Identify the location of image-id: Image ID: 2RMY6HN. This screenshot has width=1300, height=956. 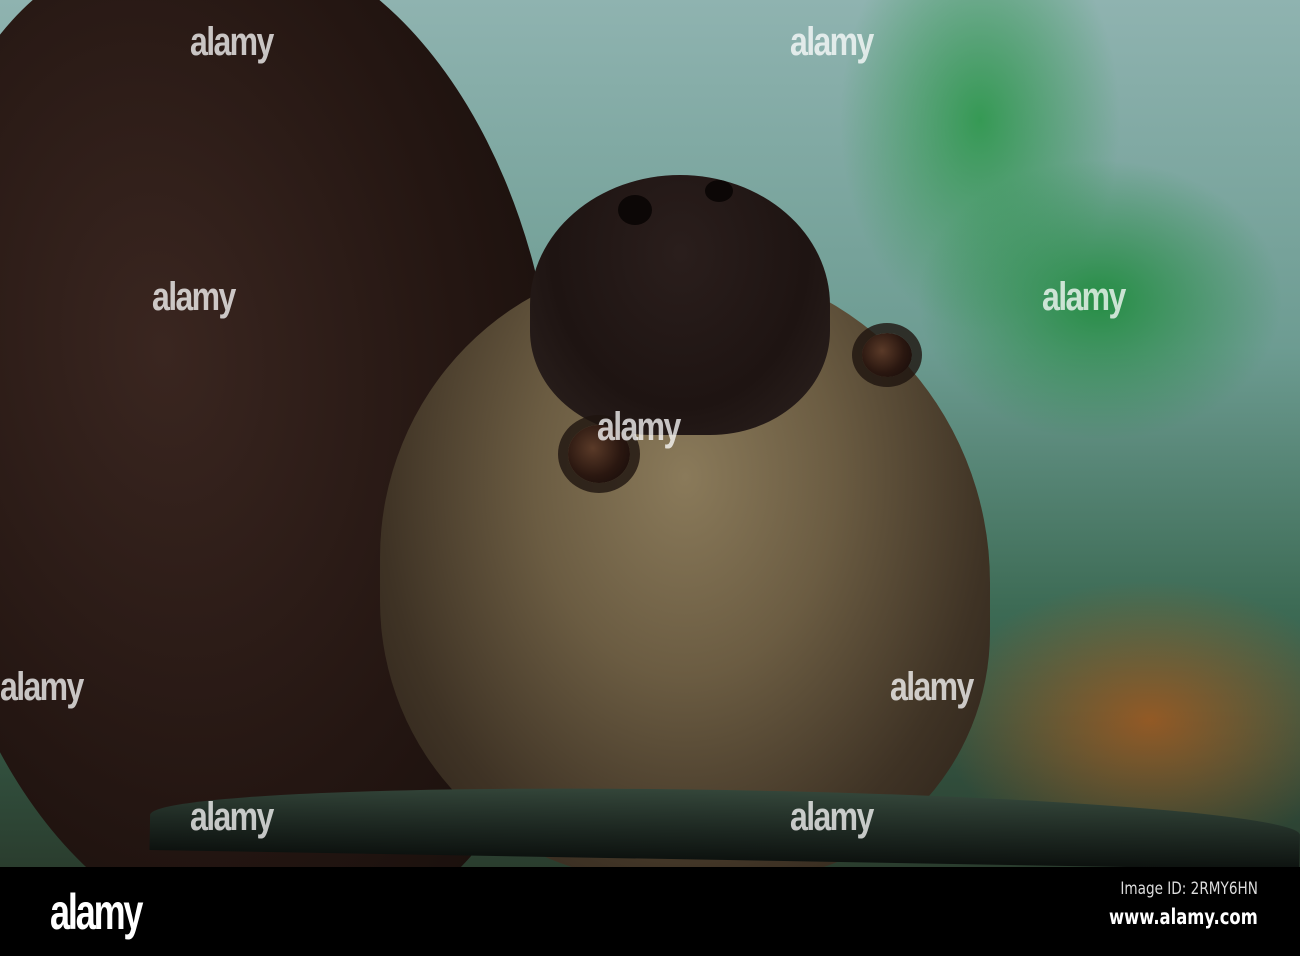
(1189, 889).